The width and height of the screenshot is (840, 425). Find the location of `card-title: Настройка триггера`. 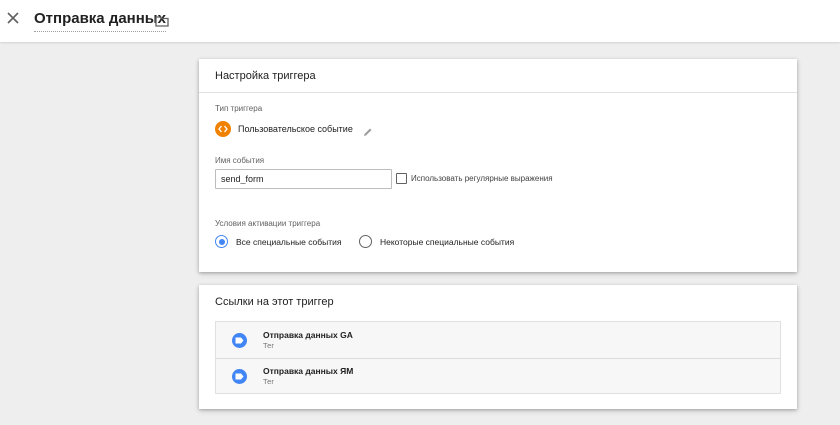

card-title: Настройка триггера is located at coordinates (498, 76).